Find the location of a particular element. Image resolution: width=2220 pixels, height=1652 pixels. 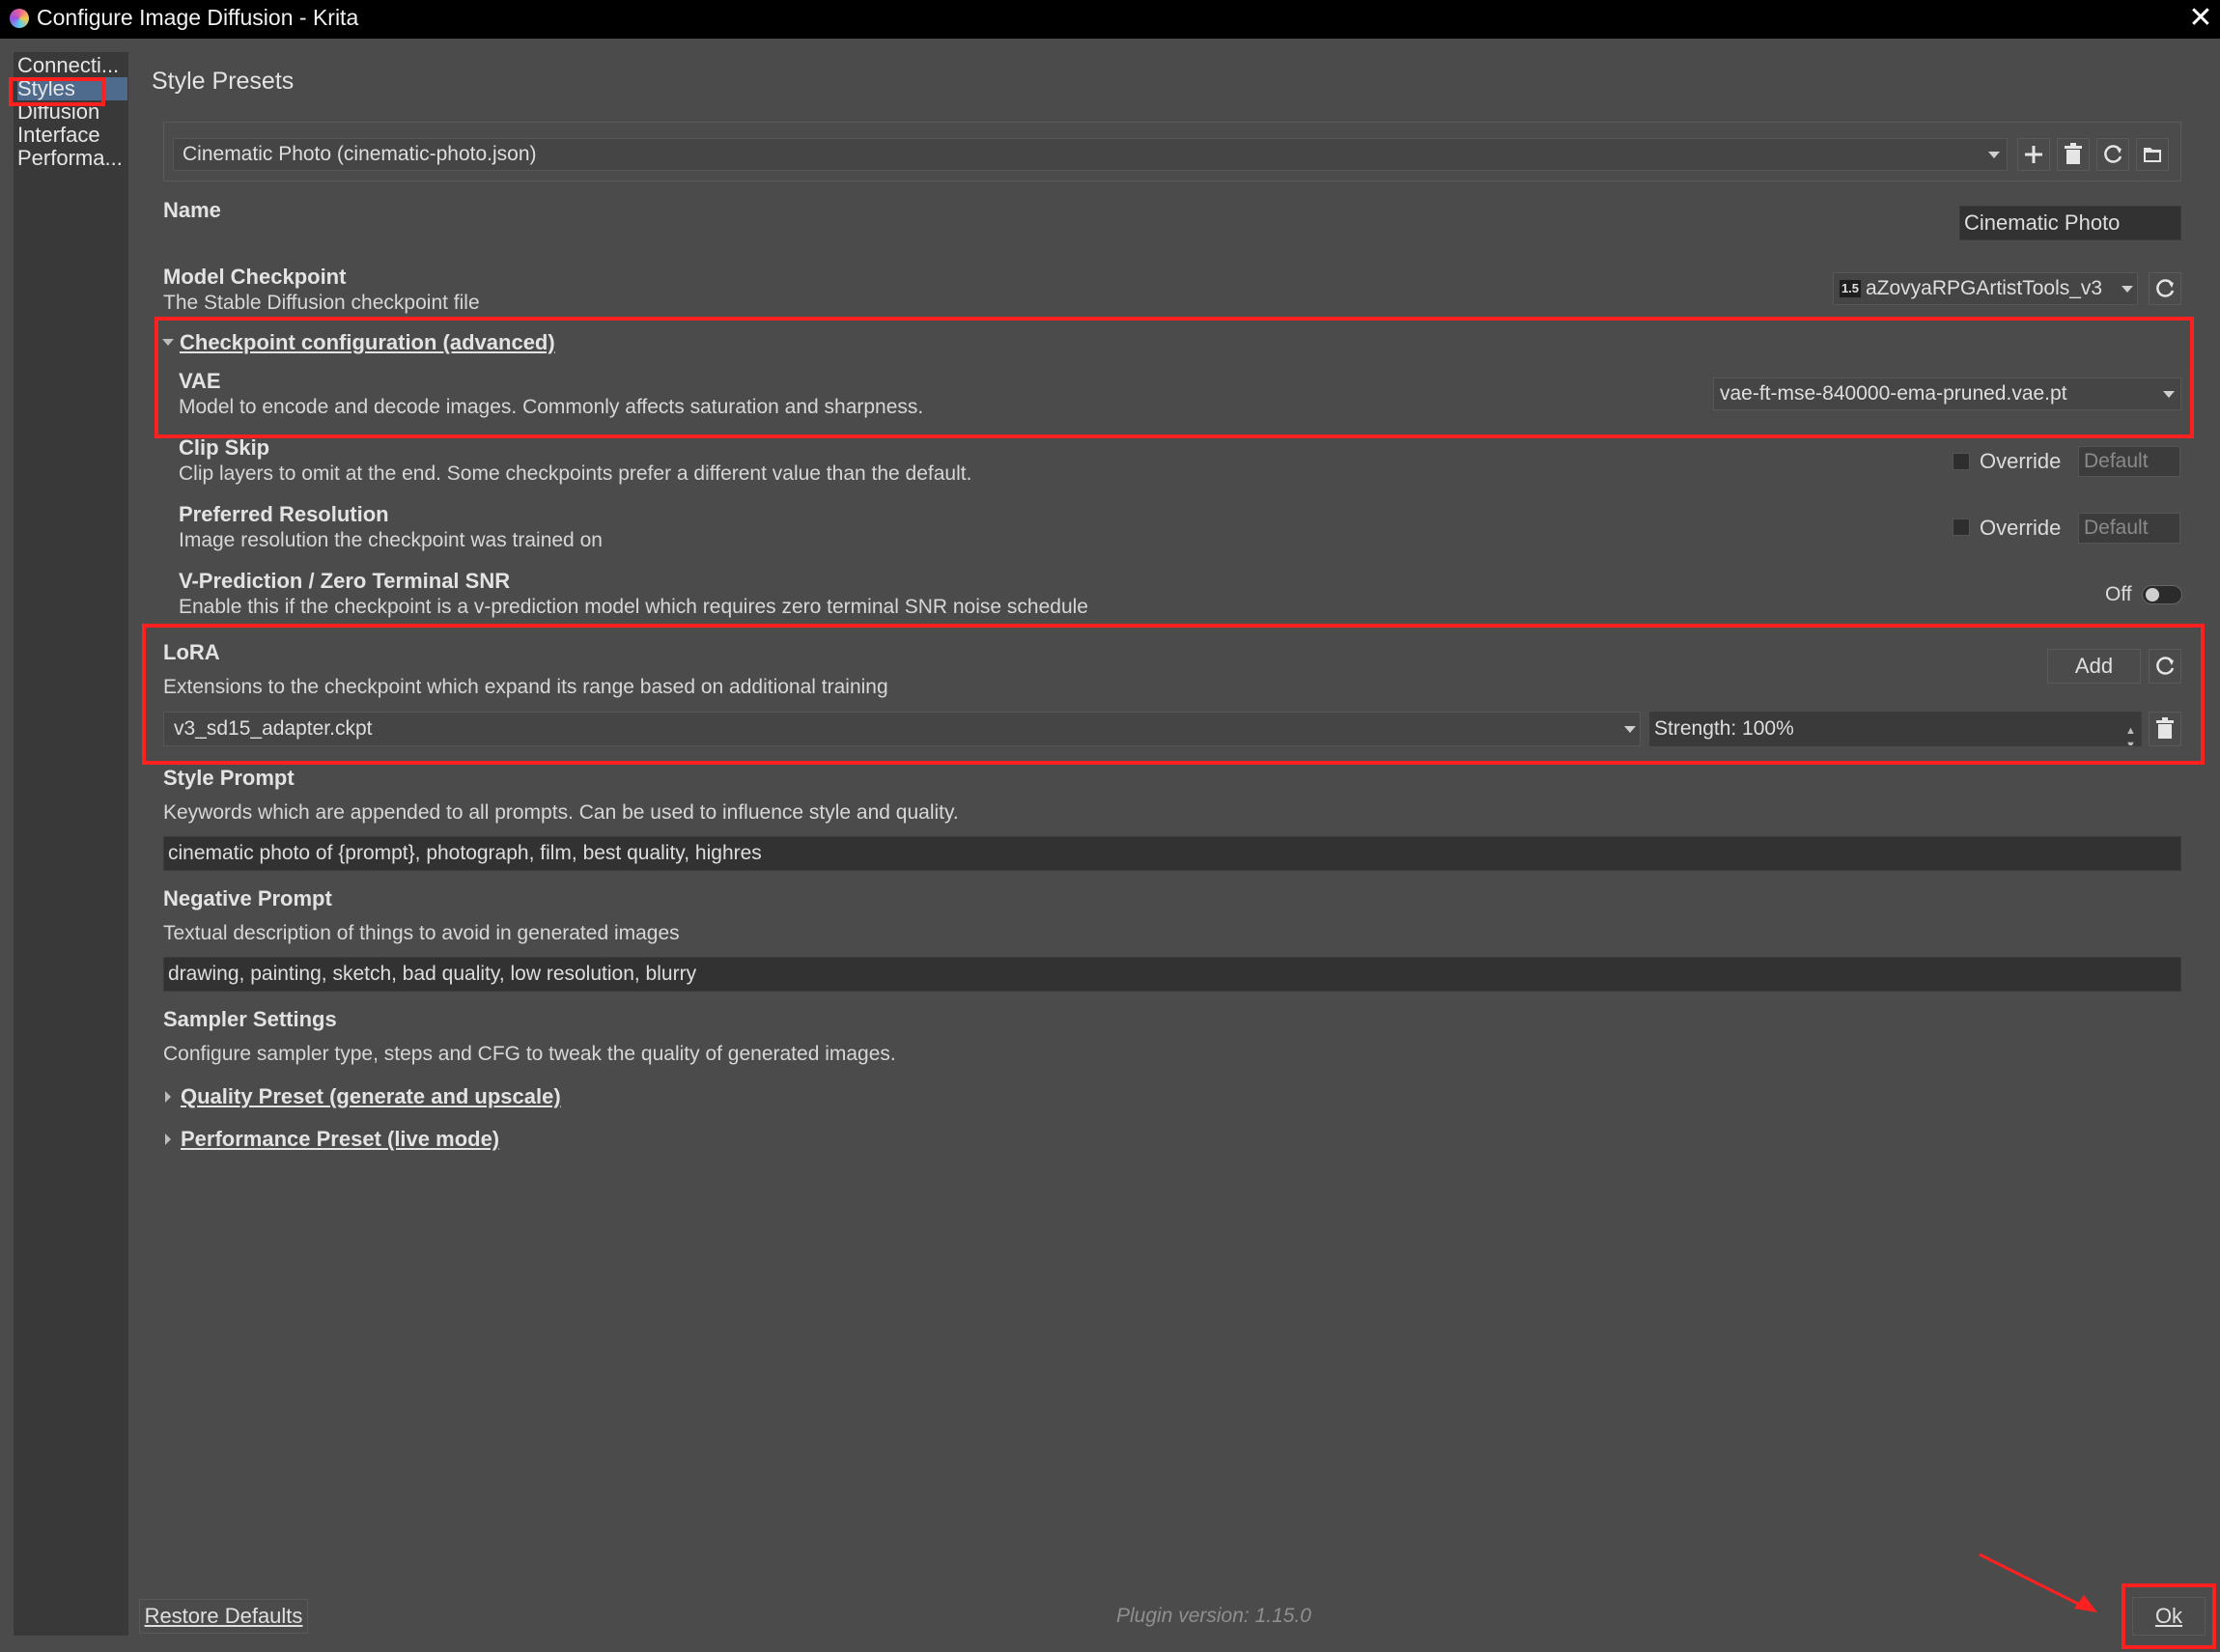

refresh-checkpoints-button is located at coordinates (2165, 288).